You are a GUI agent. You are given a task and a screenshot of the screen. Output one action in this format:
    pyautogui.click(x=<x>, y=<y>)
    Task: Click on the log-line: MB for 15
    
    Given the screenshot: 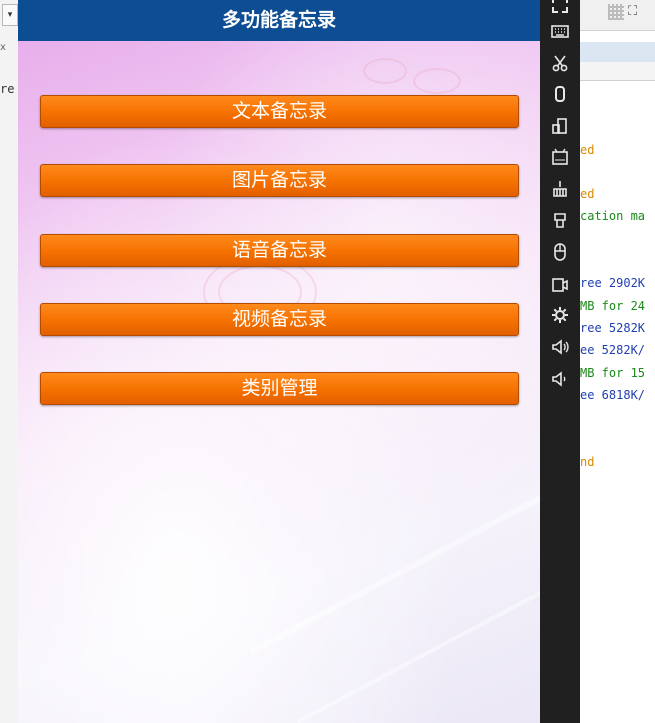 What is the action you would take?
    pyautogui.click(x=613, y=373)
    